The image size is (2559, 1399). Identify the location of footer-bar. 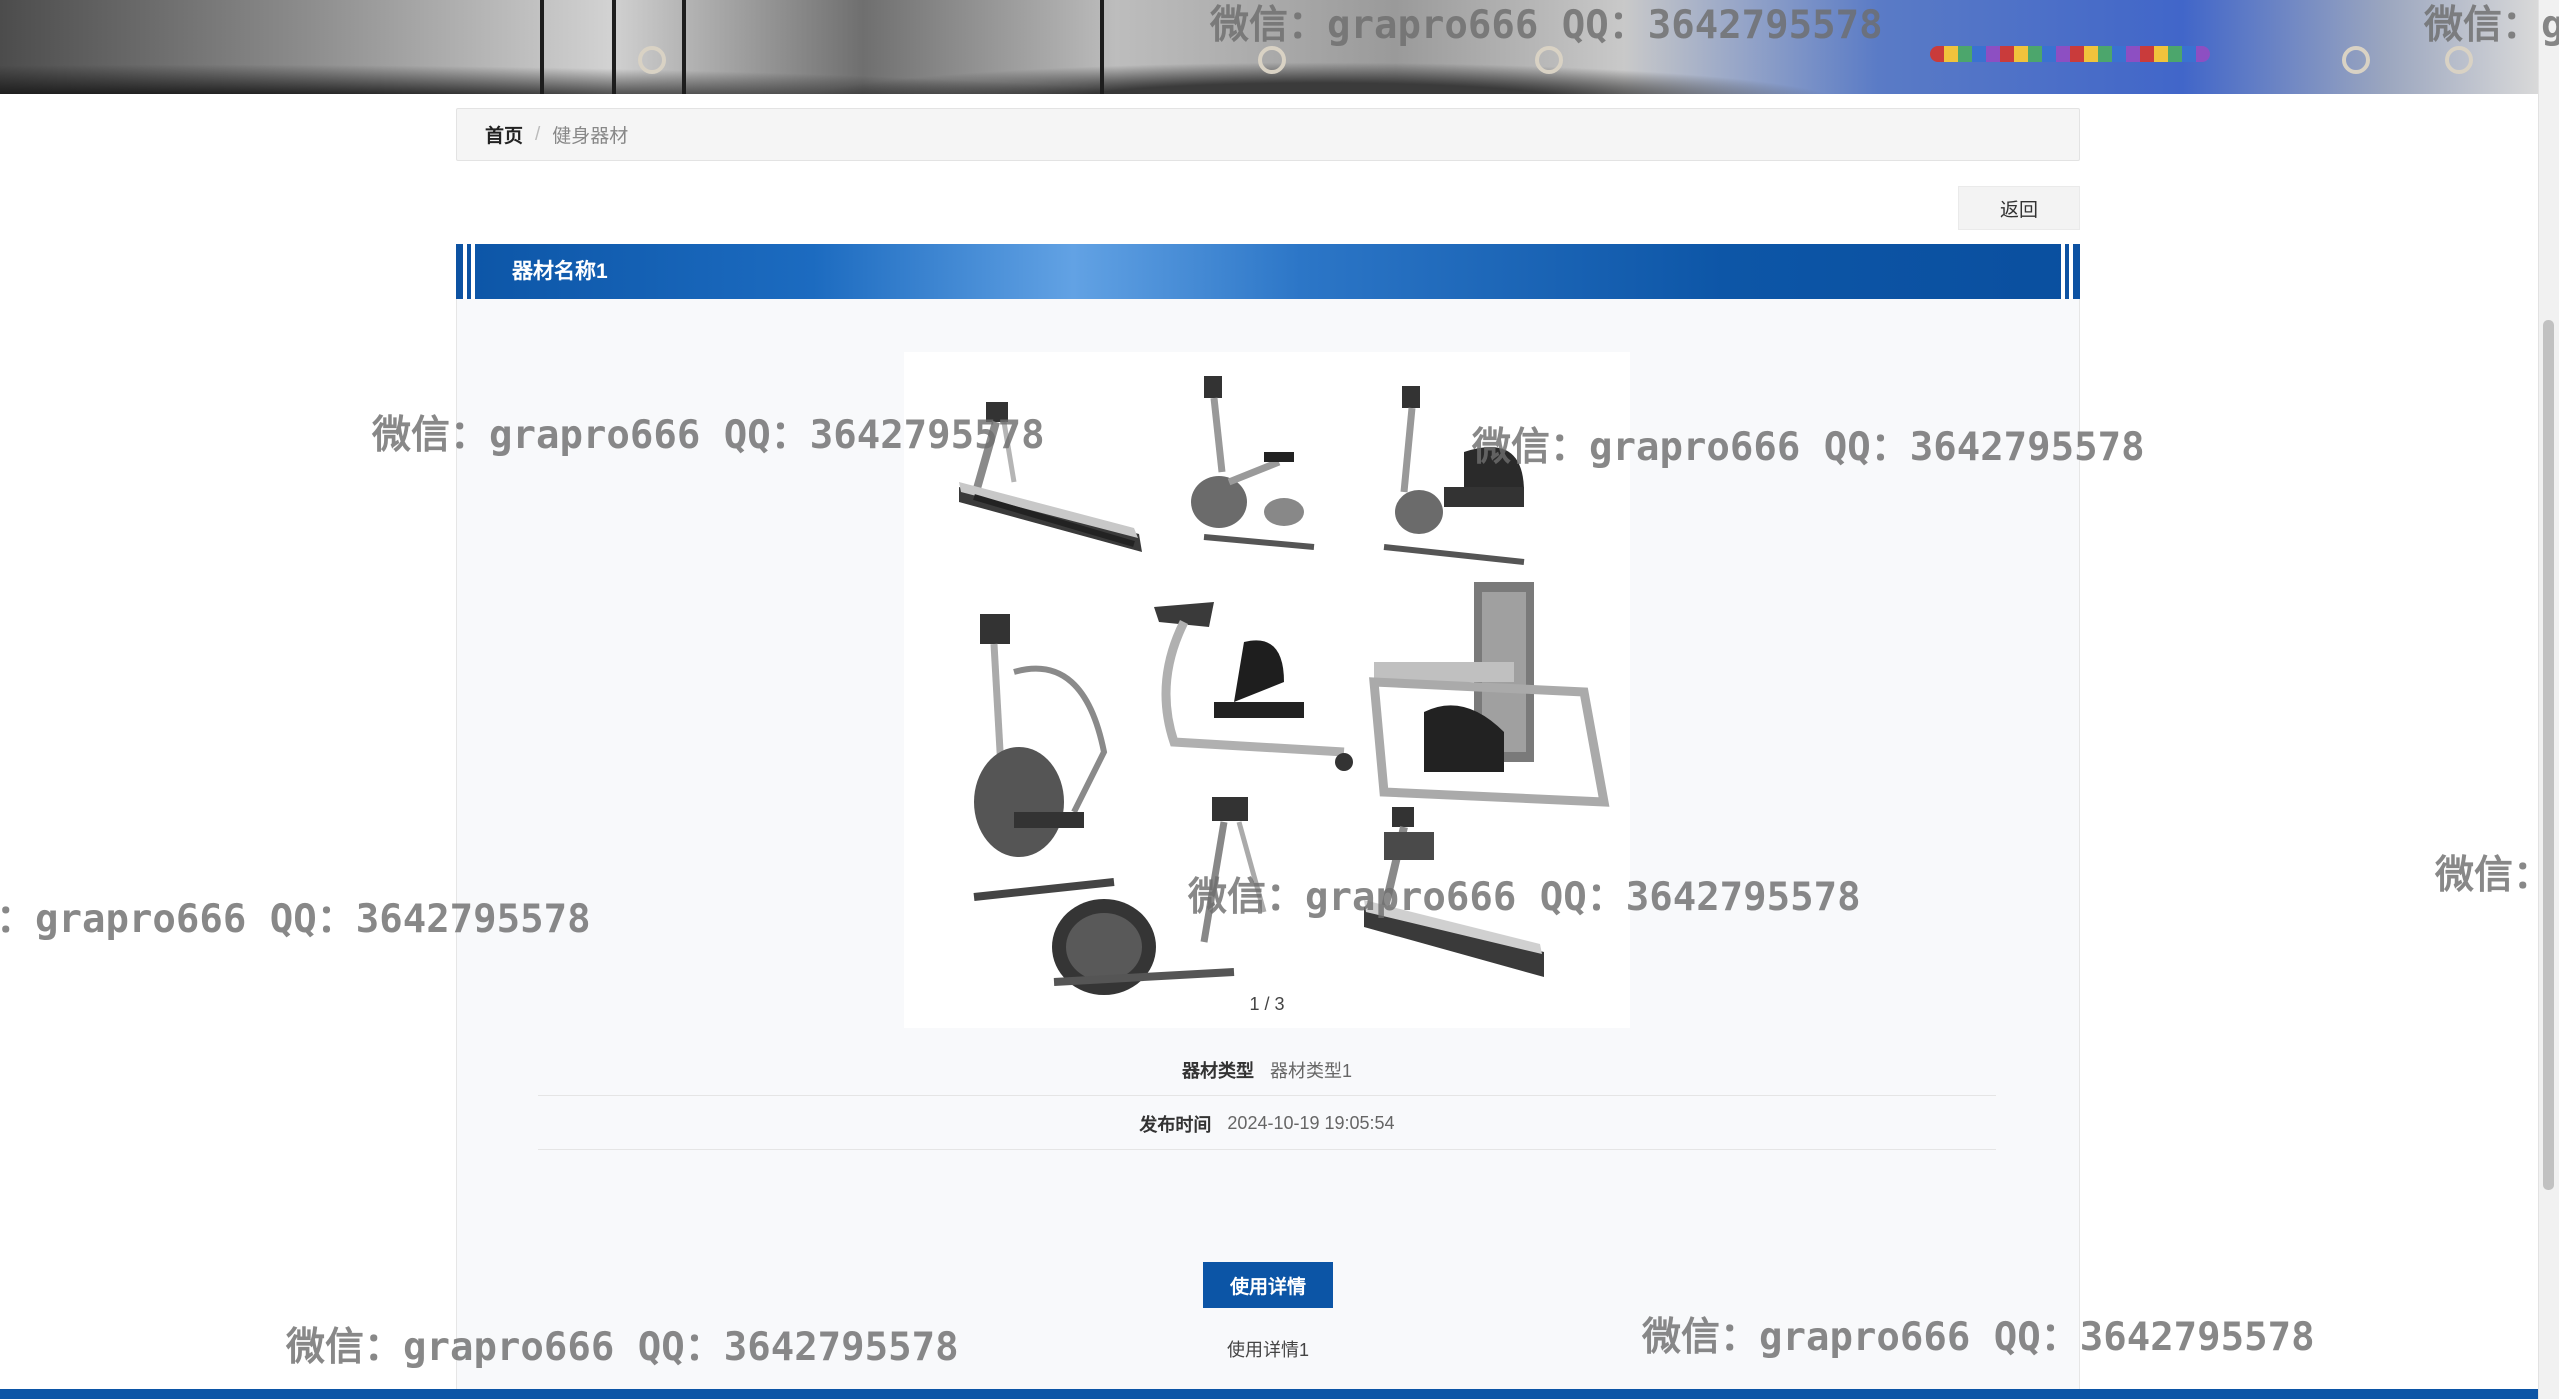
(1269, 1394).